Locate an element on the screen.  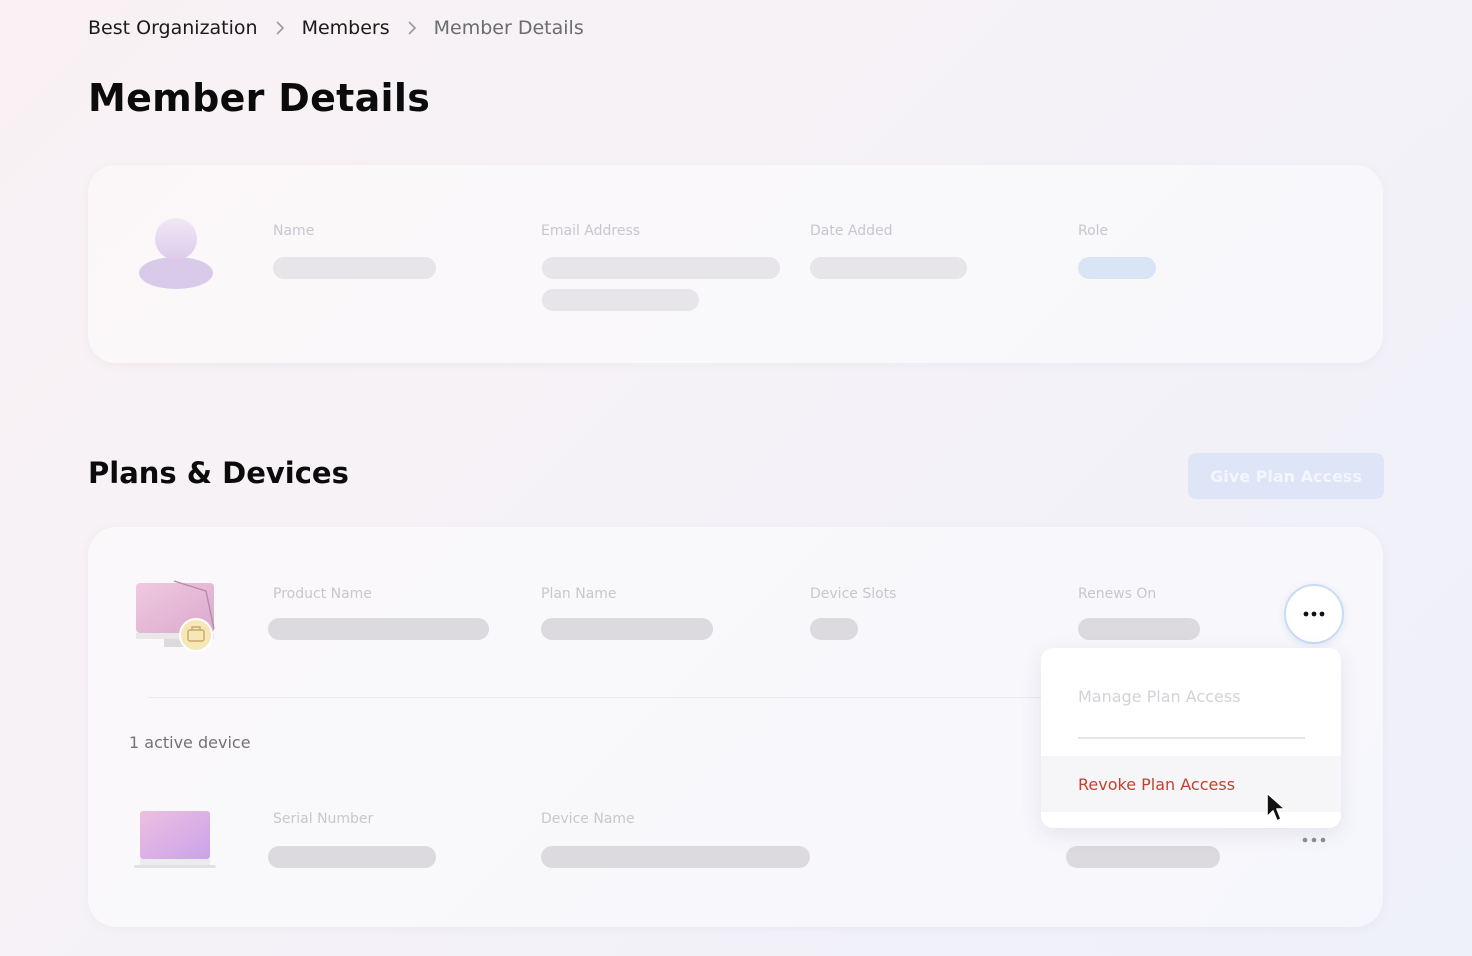
role-badge is located at coordinates (1117, 268).